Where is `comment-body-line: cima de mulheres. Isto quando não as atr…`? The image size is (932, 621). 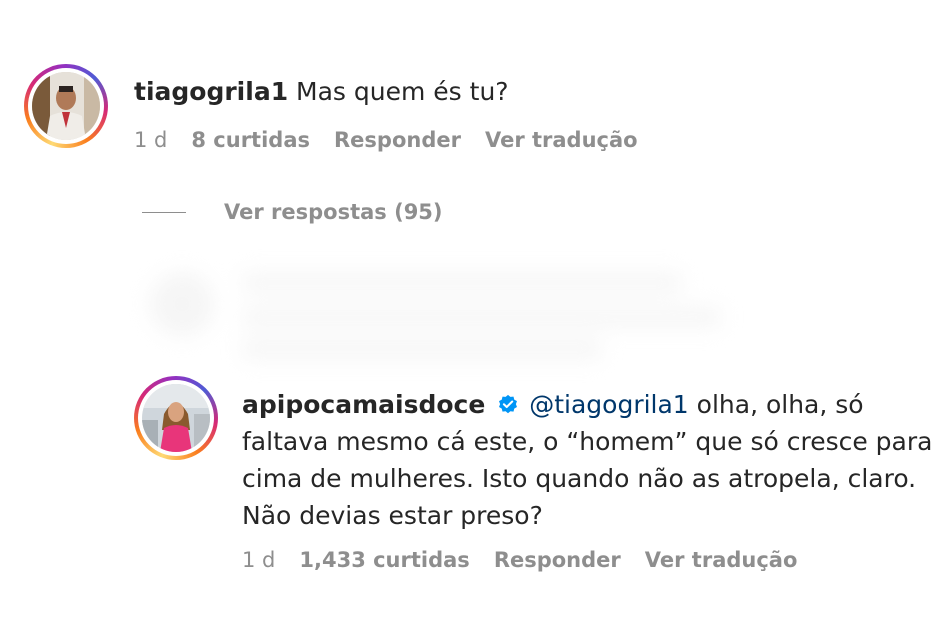 comment-body-line: cima de mulheres. Isto quando não as atr… is located at coordinates (579, 478).